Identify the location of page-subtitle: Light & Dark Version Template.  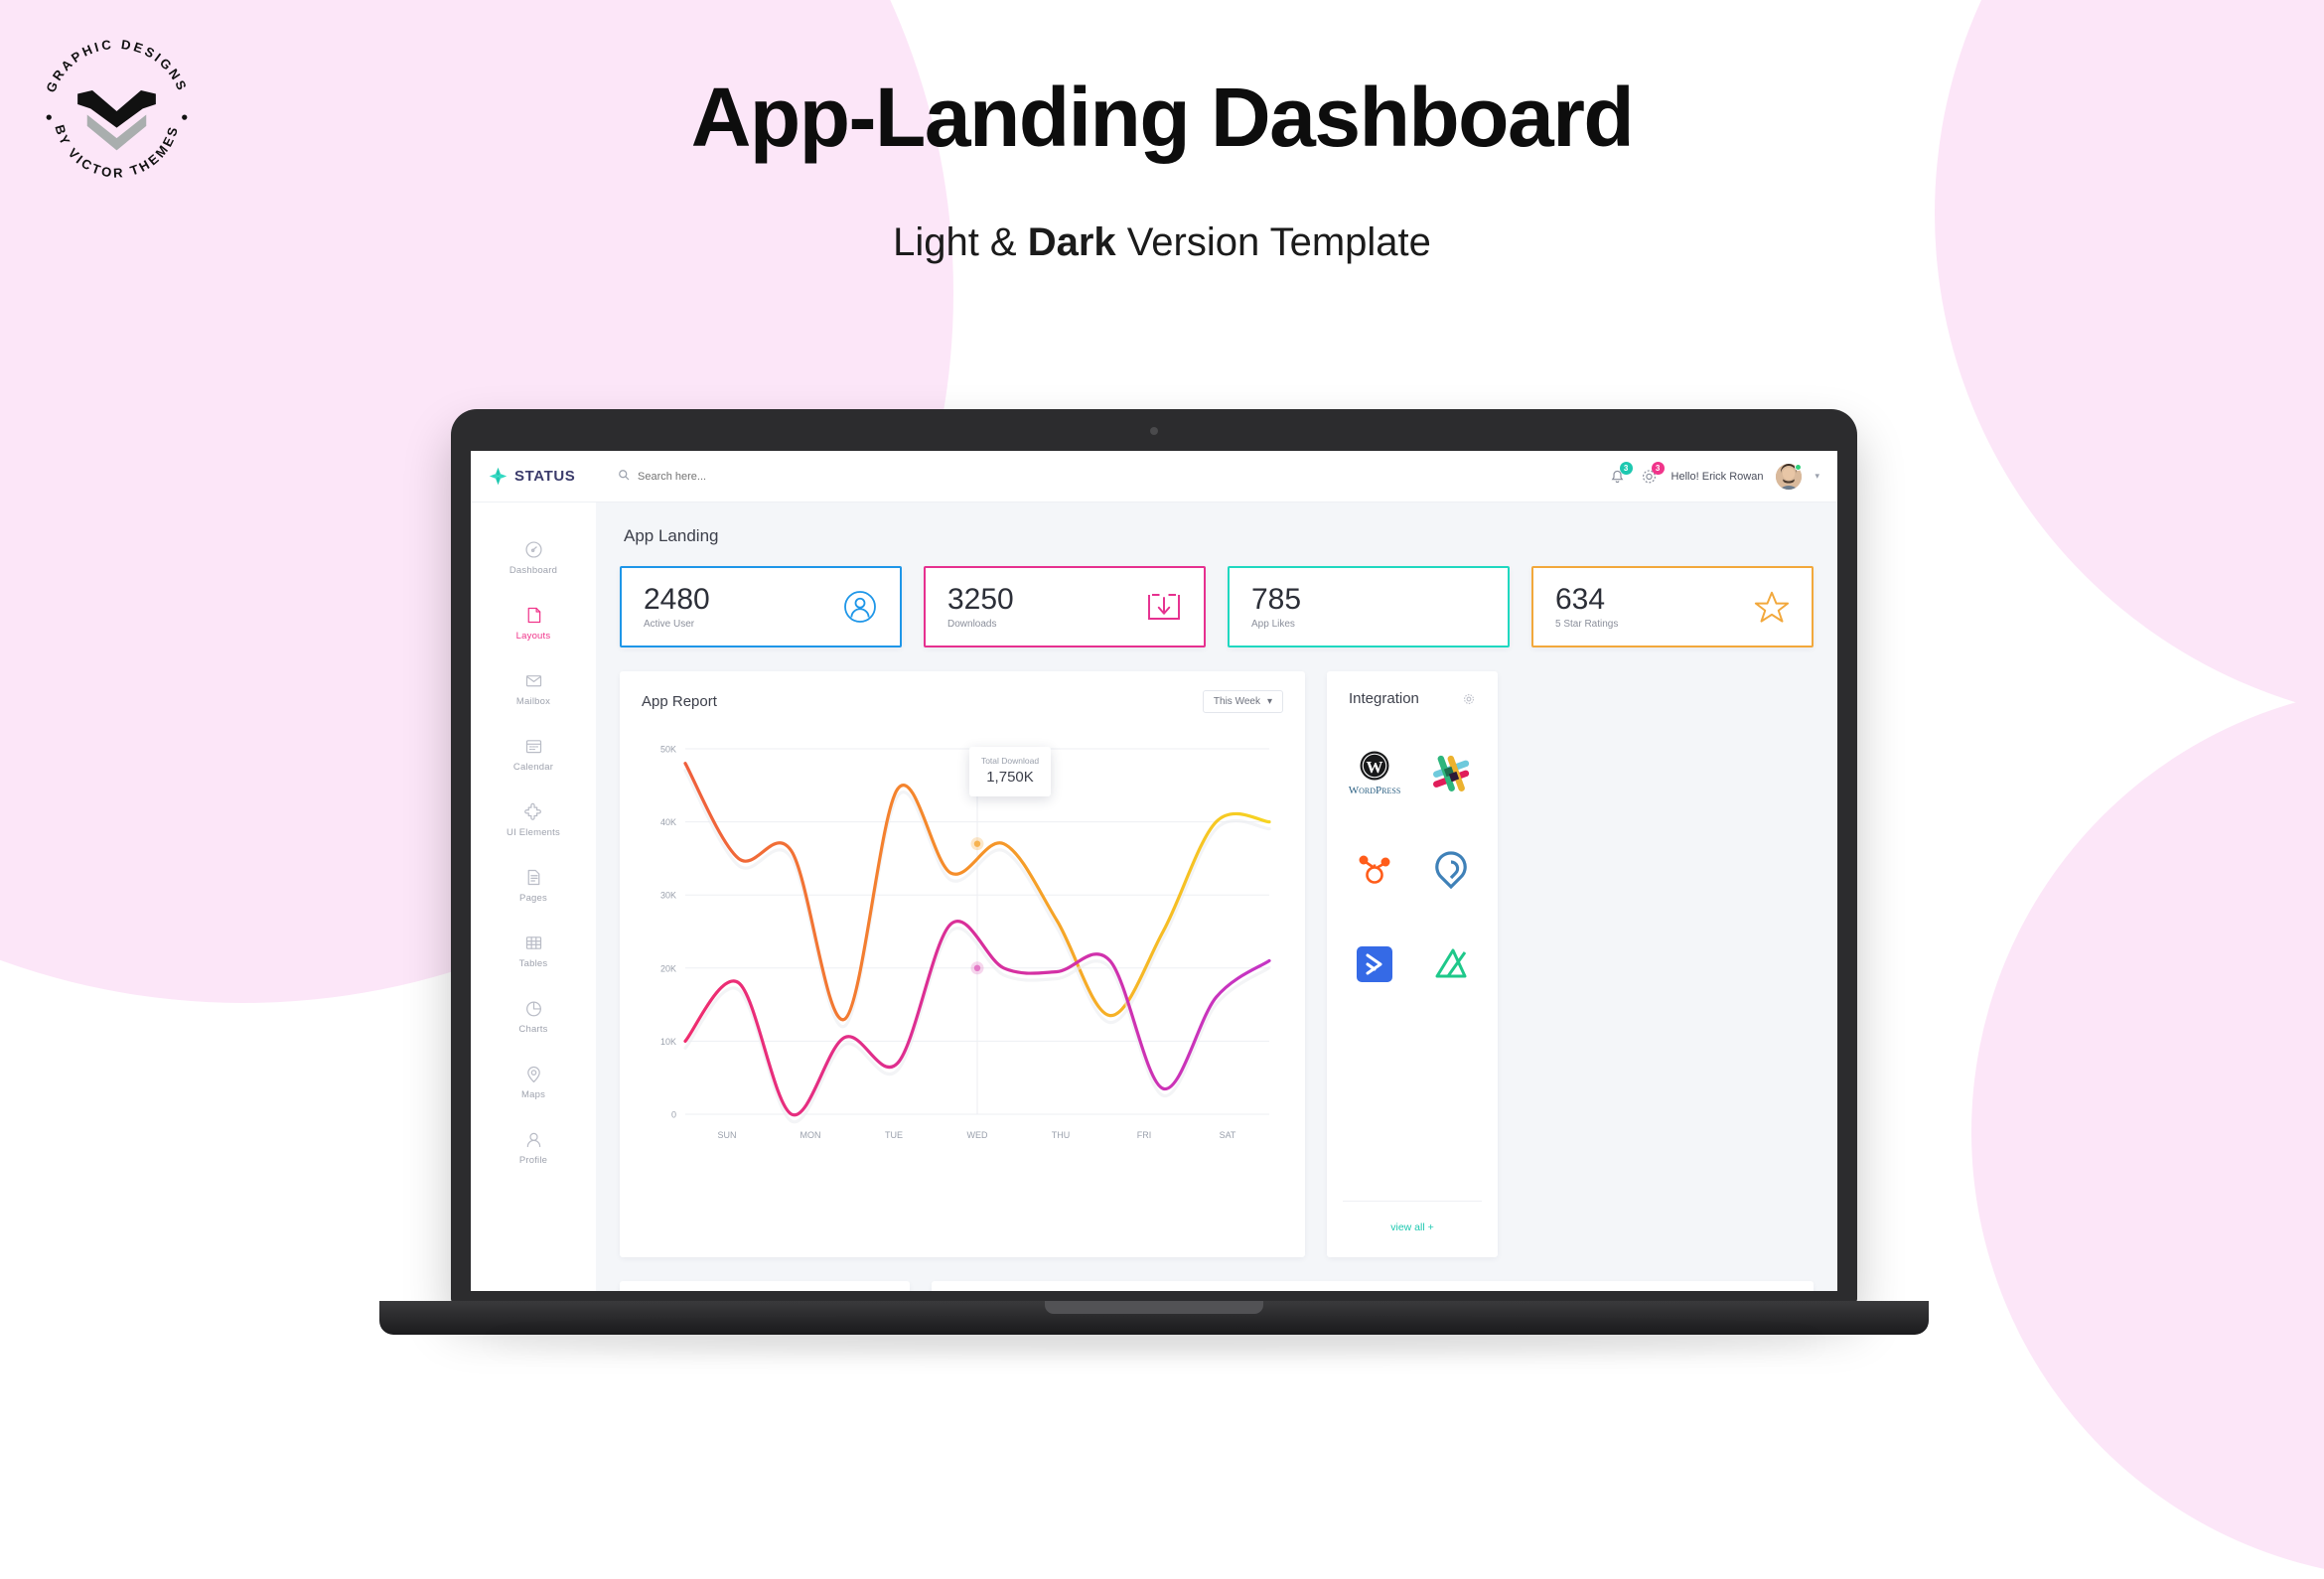
(1162, 242).